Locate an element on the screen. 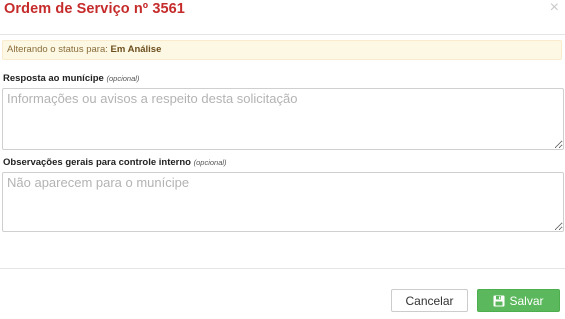 The image size is (565, 319). observations-label-text: Observações gerais para controle interno is located at coordinates (97, 162).